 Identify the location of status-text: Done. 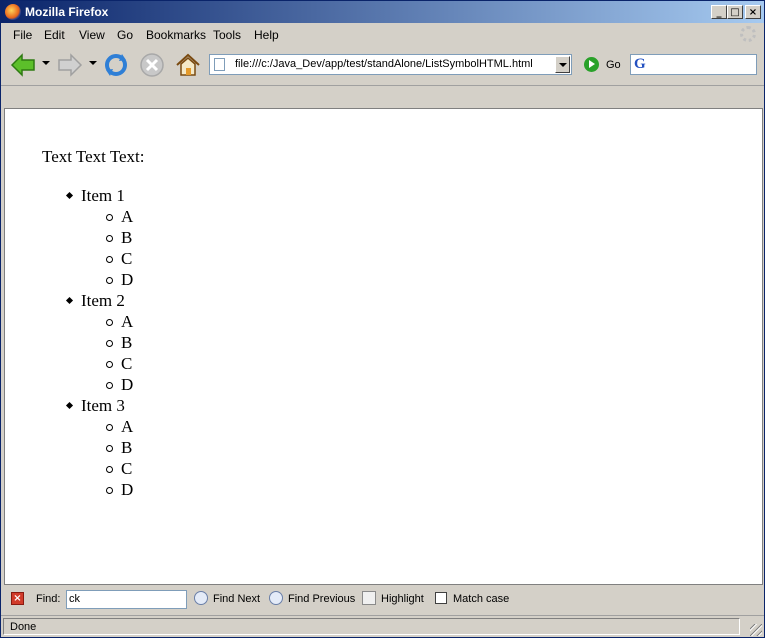
(371, 626).